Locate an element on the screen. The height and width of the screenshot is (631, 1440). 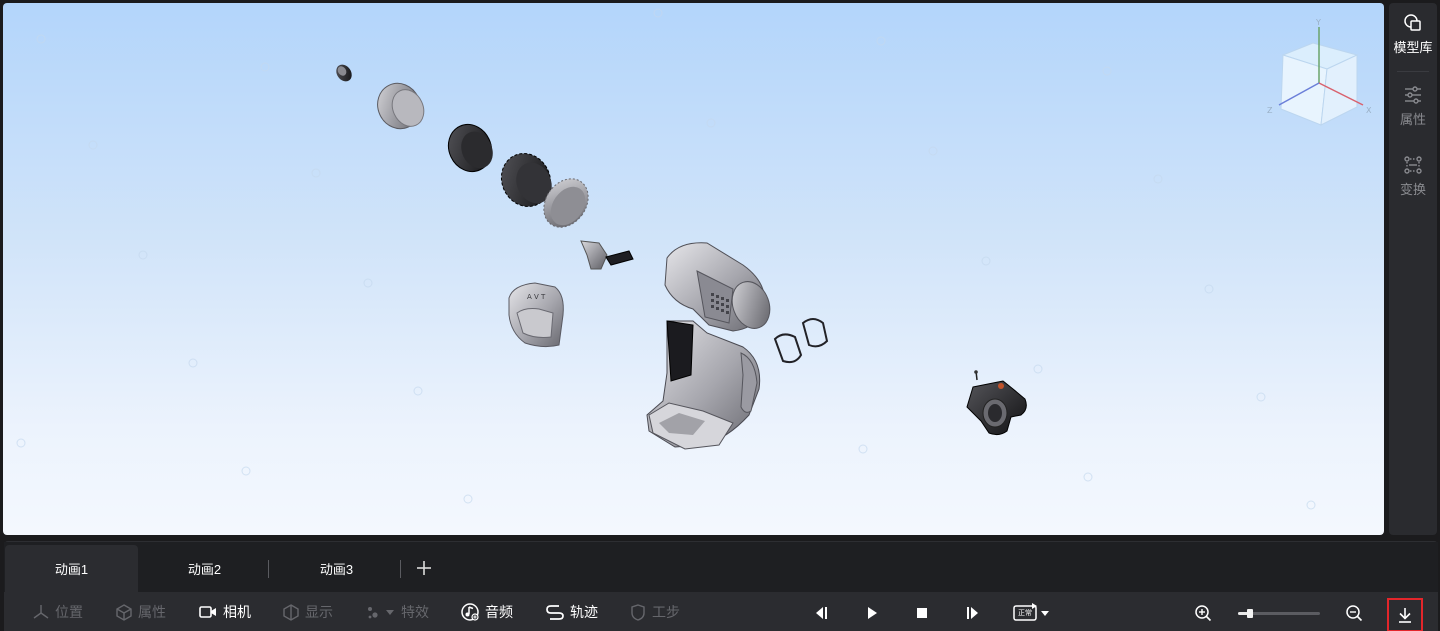
properties-panel-button: 属性 is located at coordinates (1413, 105).